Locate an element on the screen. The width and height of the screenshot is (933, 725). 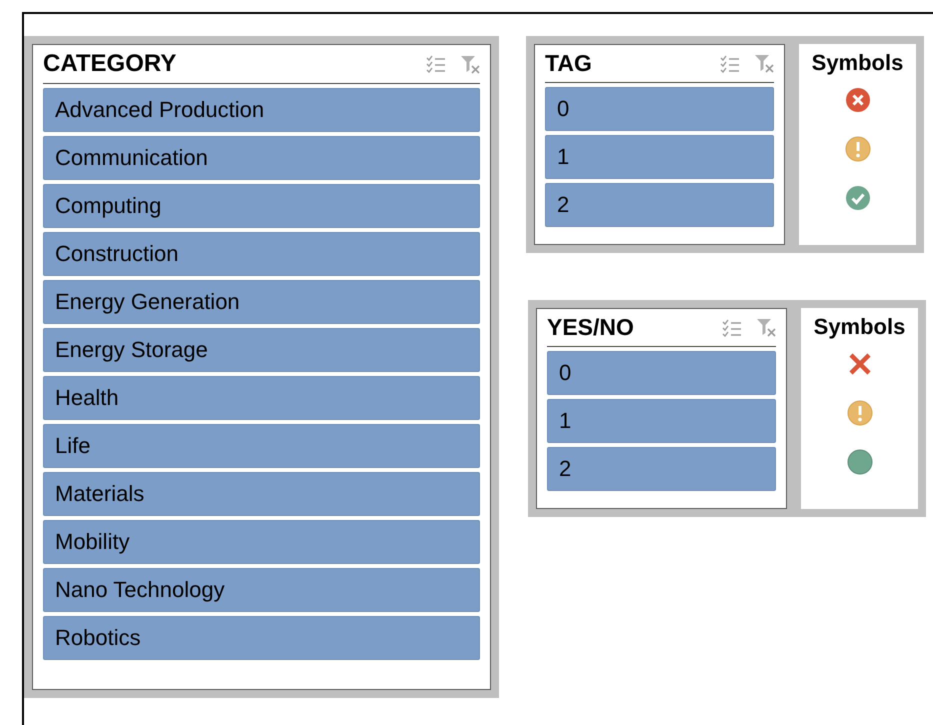
slicer-title: YES/NO is located at coordinates (591, 327).